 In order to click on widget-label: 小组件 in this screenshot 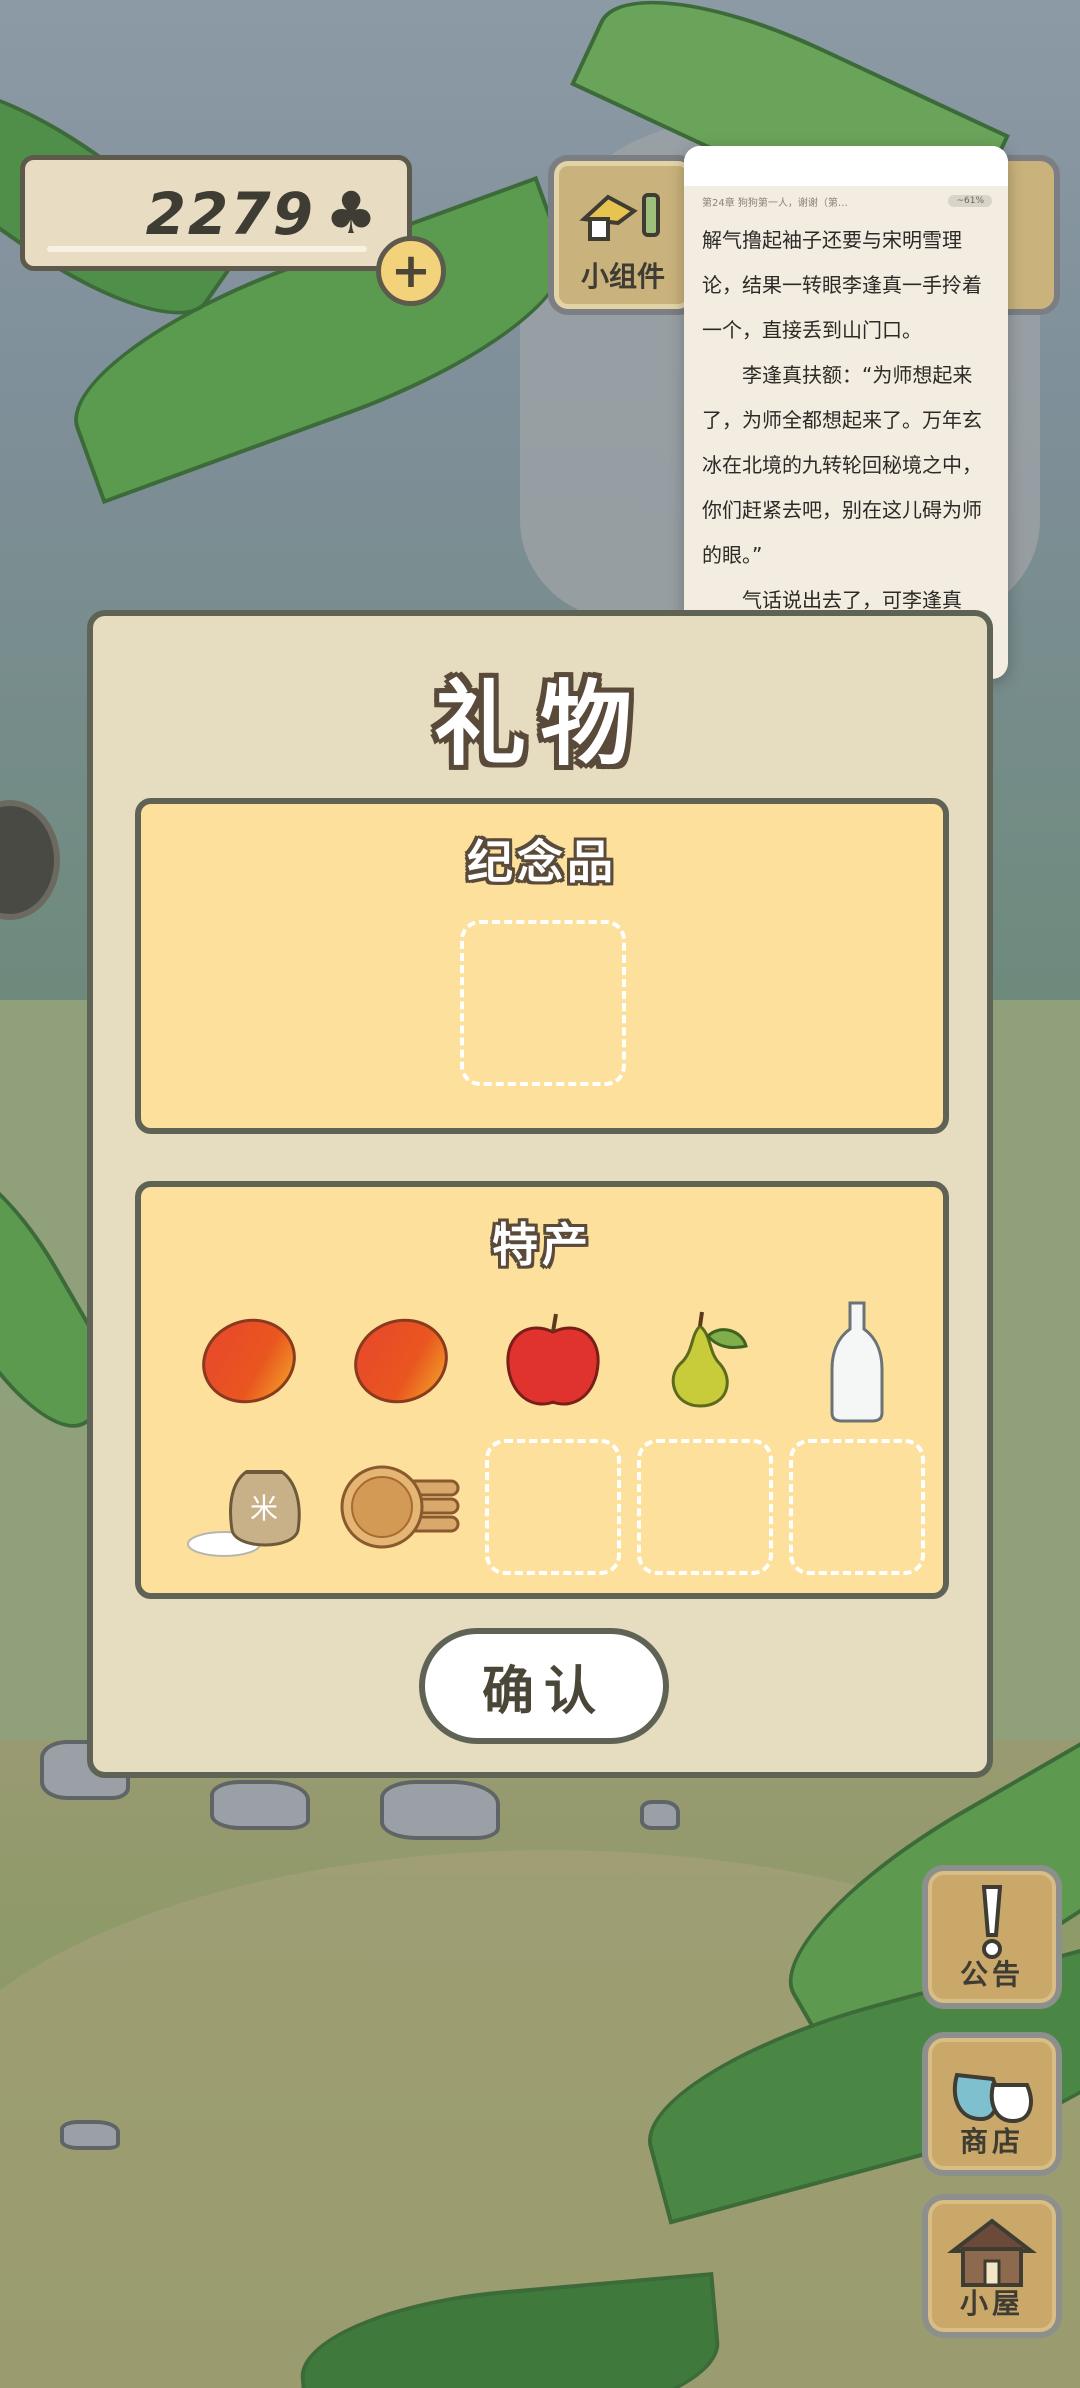, I will do `click(622, 276)`.